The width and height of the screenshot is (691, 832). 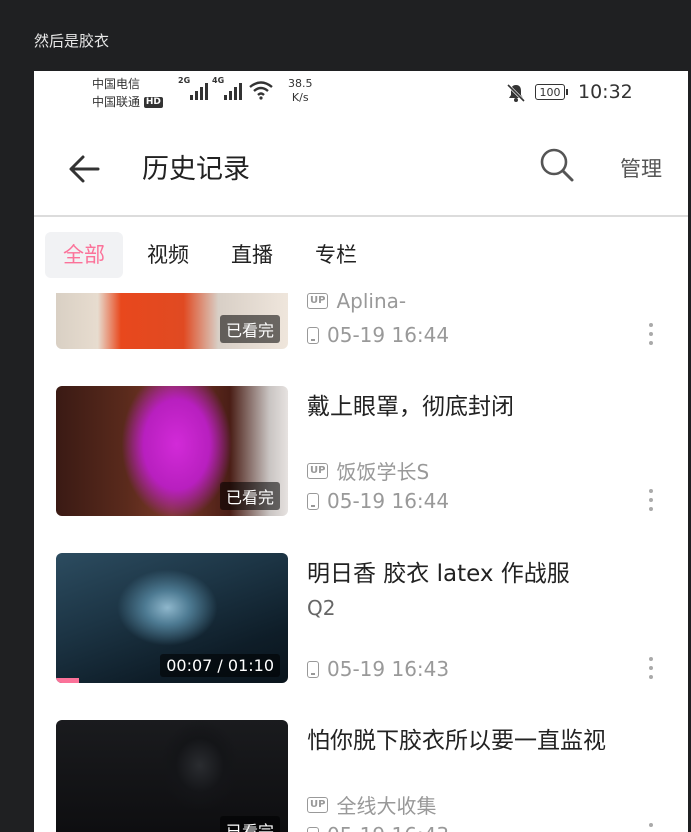 I want to click on status-time: 10:32, so click(x=605, y=92).